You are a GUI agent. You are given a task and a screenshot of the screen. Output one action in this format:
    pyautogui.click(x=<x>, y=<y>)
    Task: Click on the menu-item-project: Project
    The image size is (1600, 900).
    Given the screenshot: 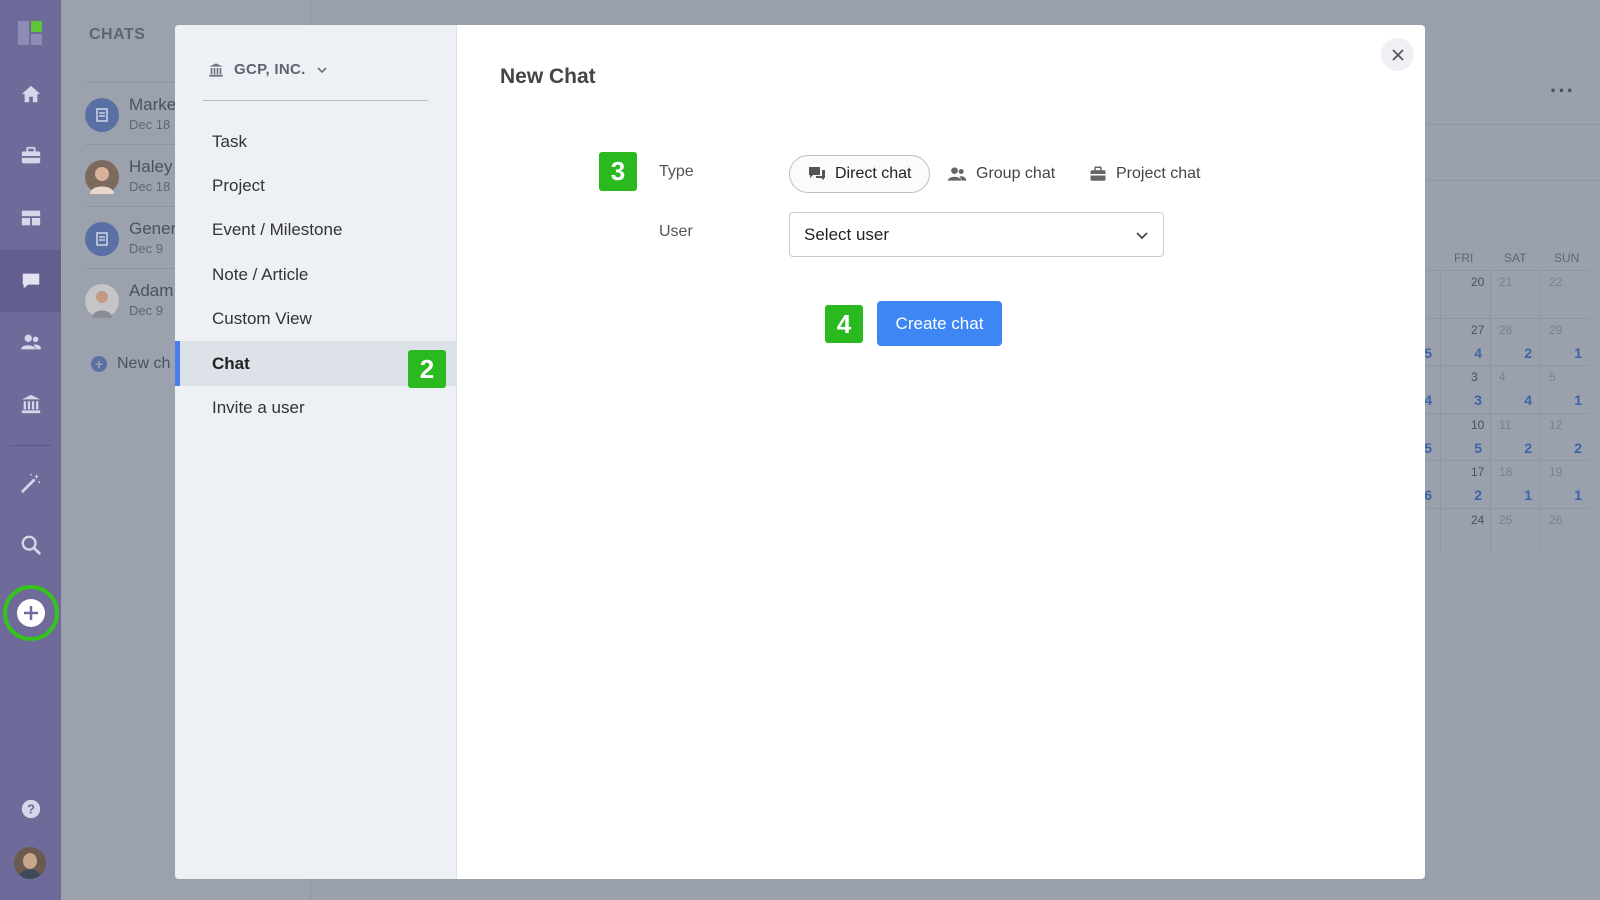 What is the action you would take?
    pyautogui.click(x=316, y=185)
    